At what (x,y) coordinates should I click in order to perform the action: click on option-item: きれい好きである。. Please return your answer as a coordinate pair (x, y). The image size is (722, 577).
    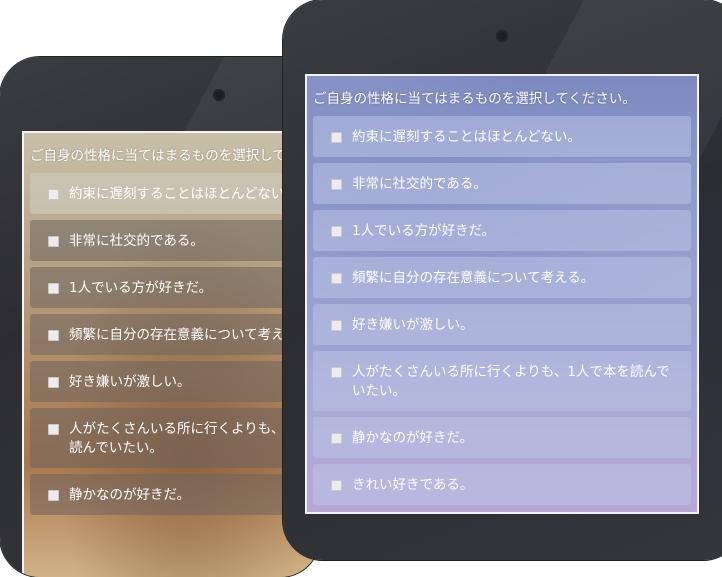
    Looking at the image, I should click on (502, 484).